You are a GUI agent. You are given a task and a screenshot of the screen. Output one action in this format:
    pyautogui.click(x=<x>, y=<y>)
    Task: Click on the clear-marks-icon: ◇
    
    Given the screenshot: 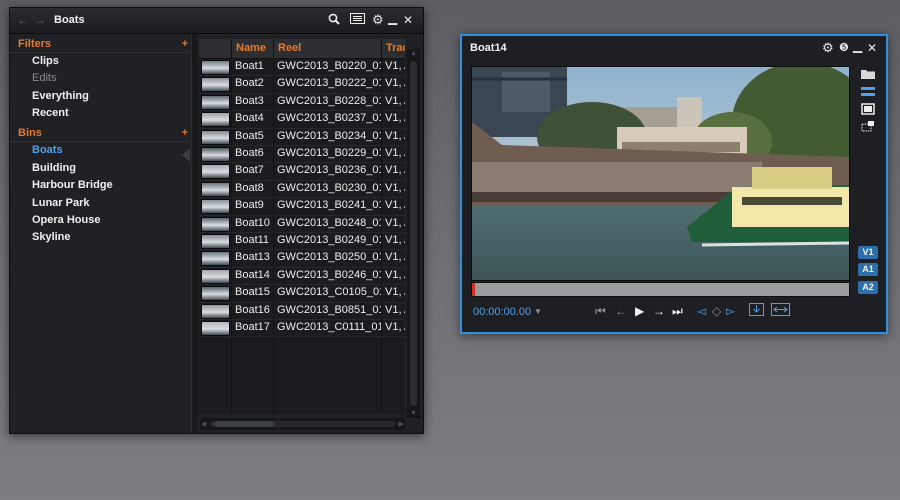 What is the action you would take?
    pyautogui.click(x=716, y=311)
    